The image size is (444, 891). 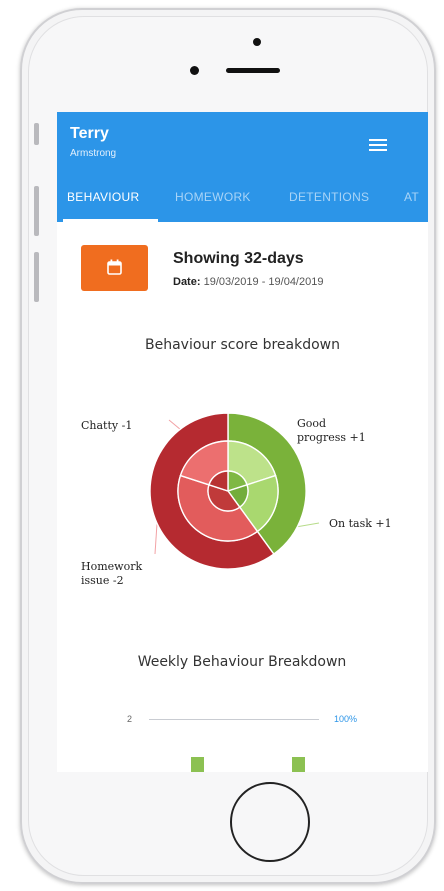 I want to click on showing-days-title: Showing 32-days, so click(x=238, y=258).